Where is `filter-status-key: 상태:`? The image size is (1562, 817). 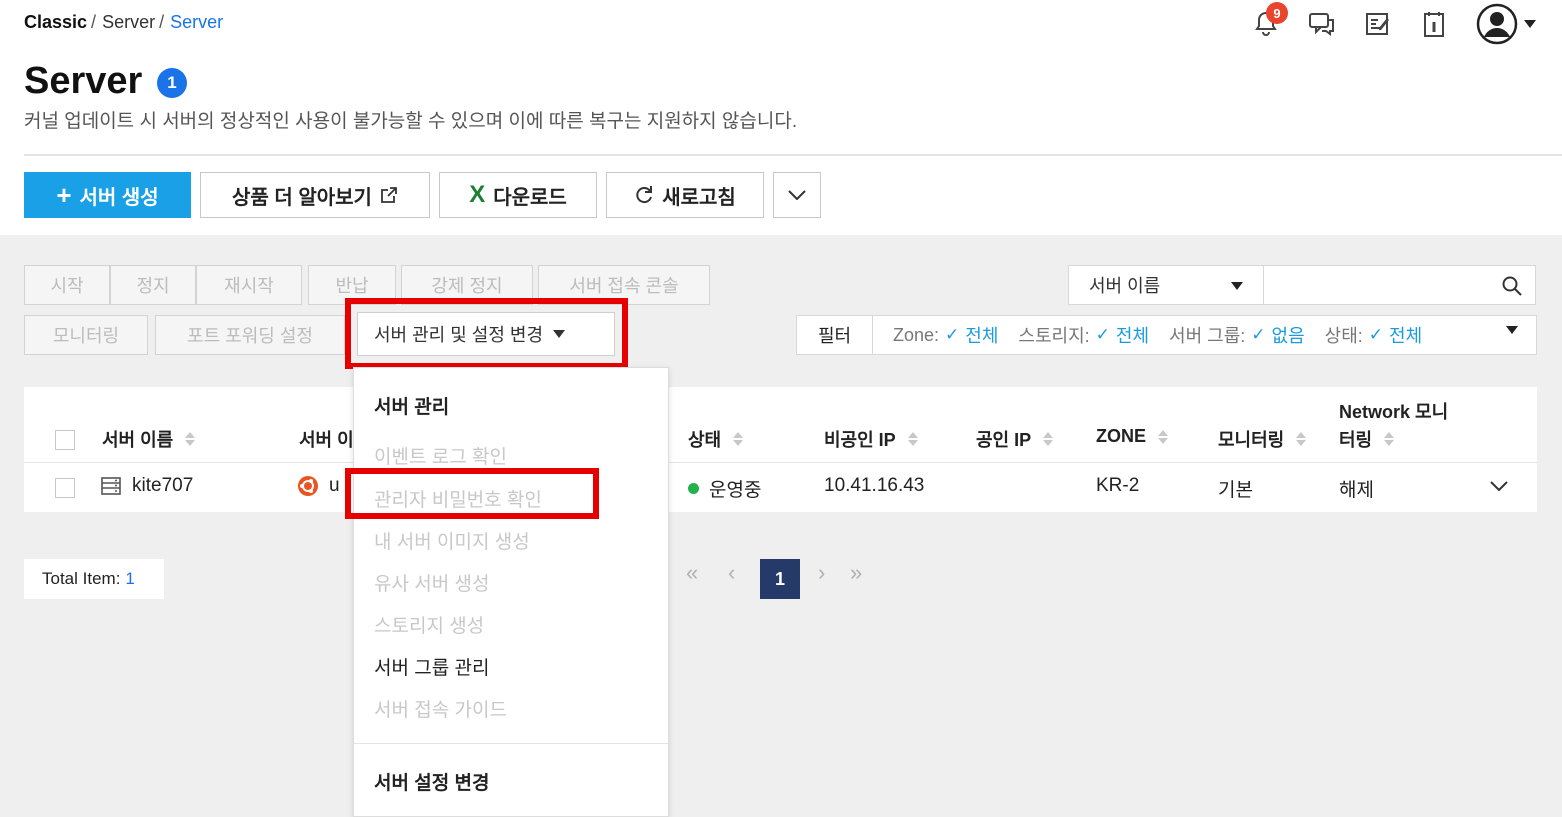
filter-status-key: 상태: is located at coordinates (1343, 336).